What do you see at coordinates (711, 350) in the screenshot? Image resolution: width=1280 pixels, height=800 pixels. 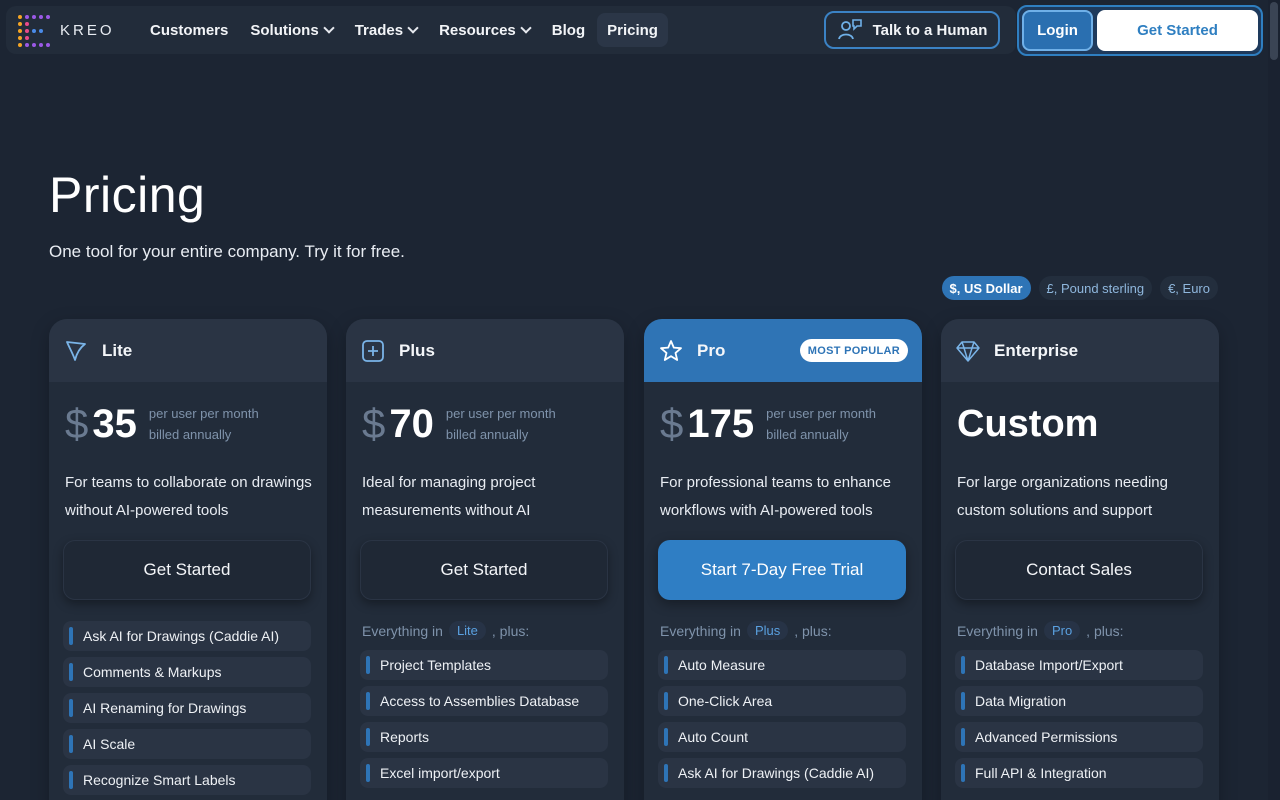 I see `plan-name: Pro` at bounding box center [711, 350].